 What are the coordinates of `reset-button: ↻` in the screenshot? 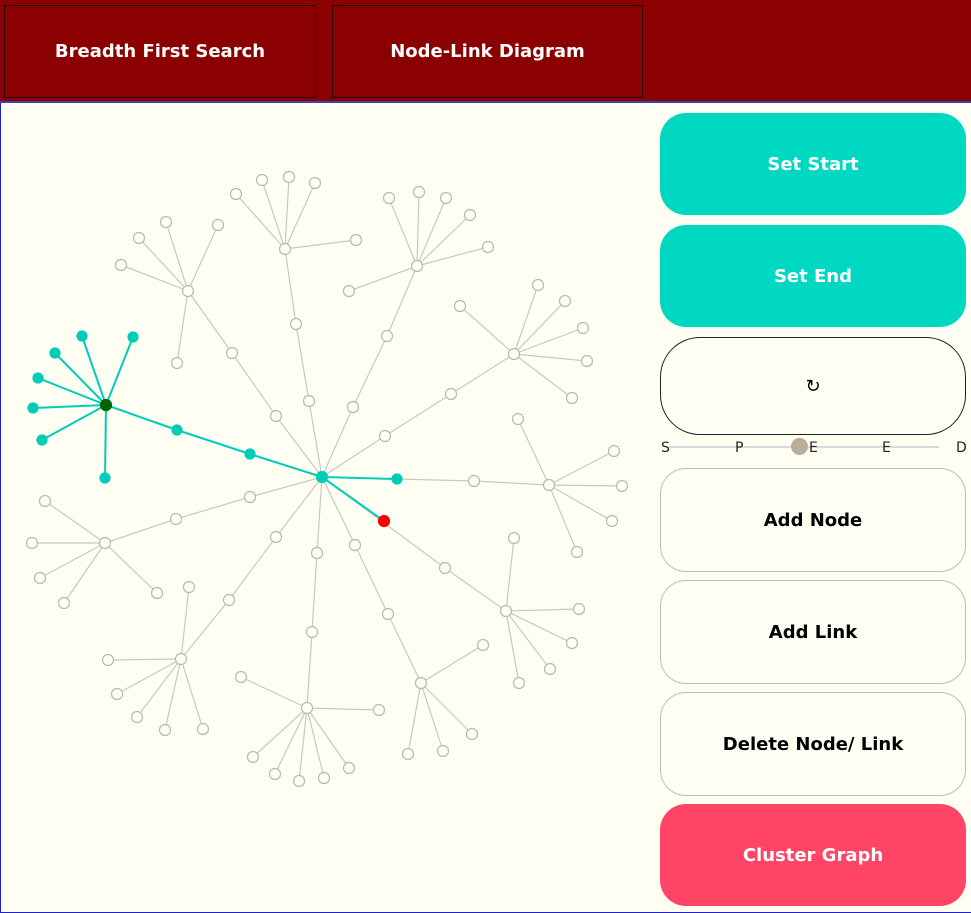 It's located at (813, 386).